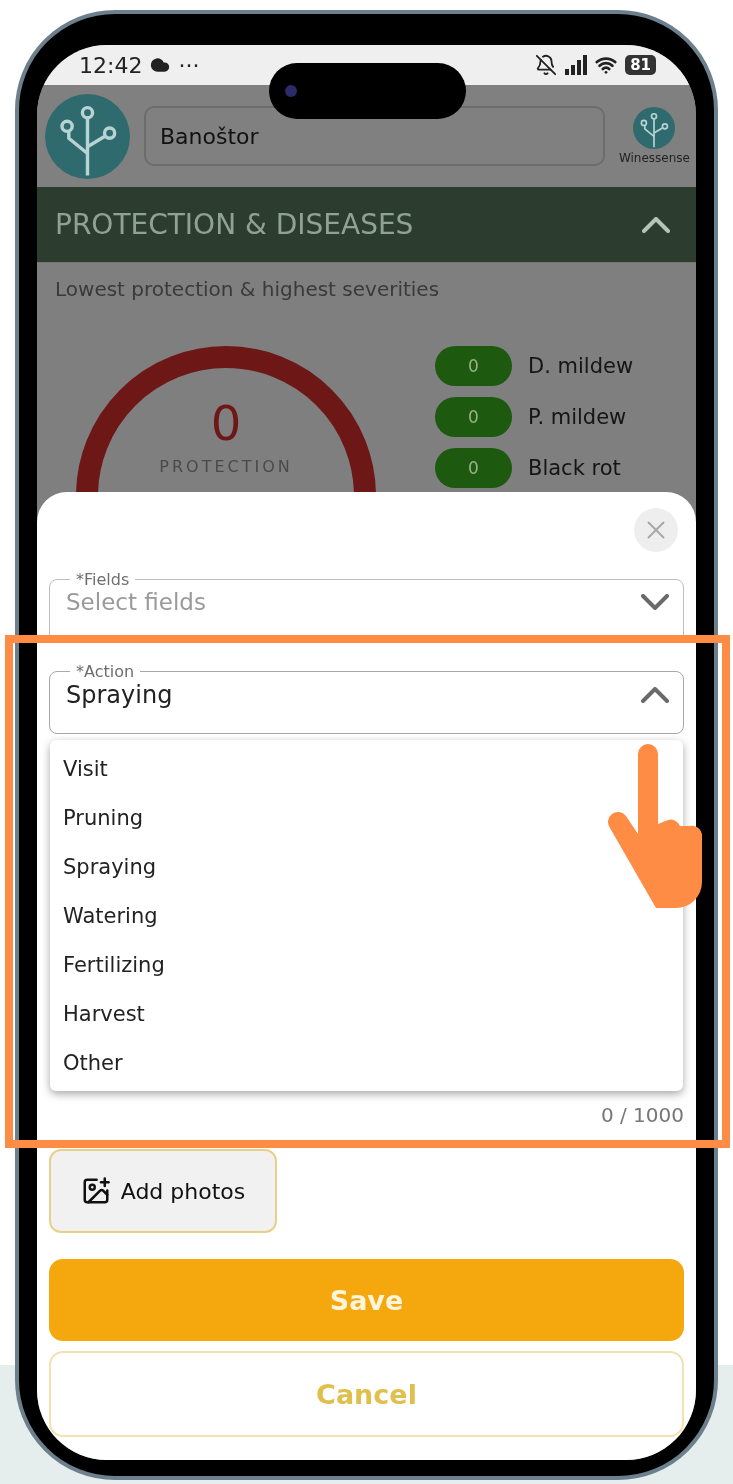 Image resolution: width=733 pixels, height=1484 pixels. What do you see at coordinates (103, 579) in the screenshot?
I see `field-label: *Fields` at bounding box center [103, 579].